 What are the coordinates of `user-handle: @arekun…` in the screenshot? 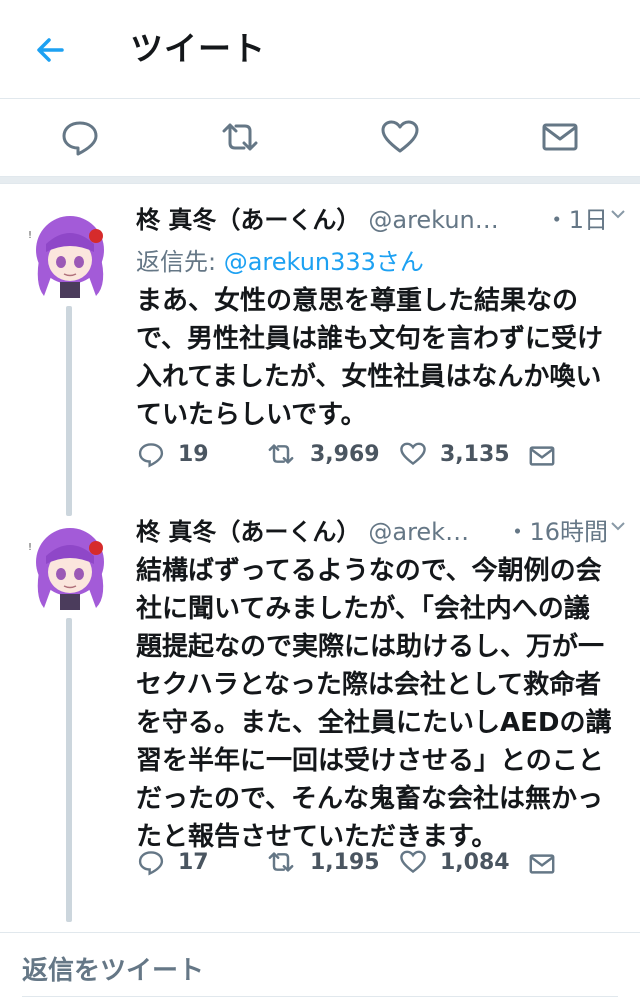 It's located at (433, 220).